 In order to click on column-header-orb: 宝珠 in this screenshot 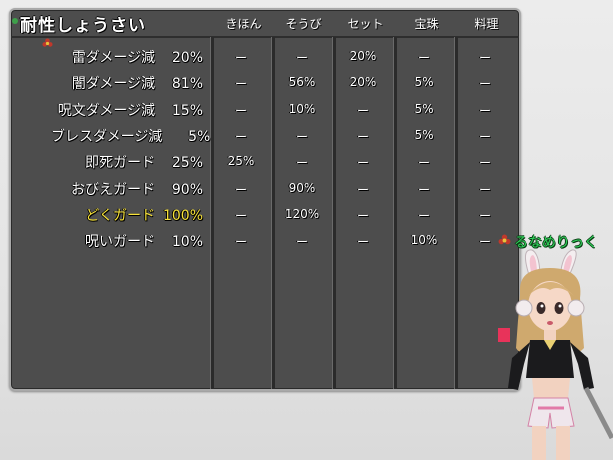, I will do `click(426, 24)`.